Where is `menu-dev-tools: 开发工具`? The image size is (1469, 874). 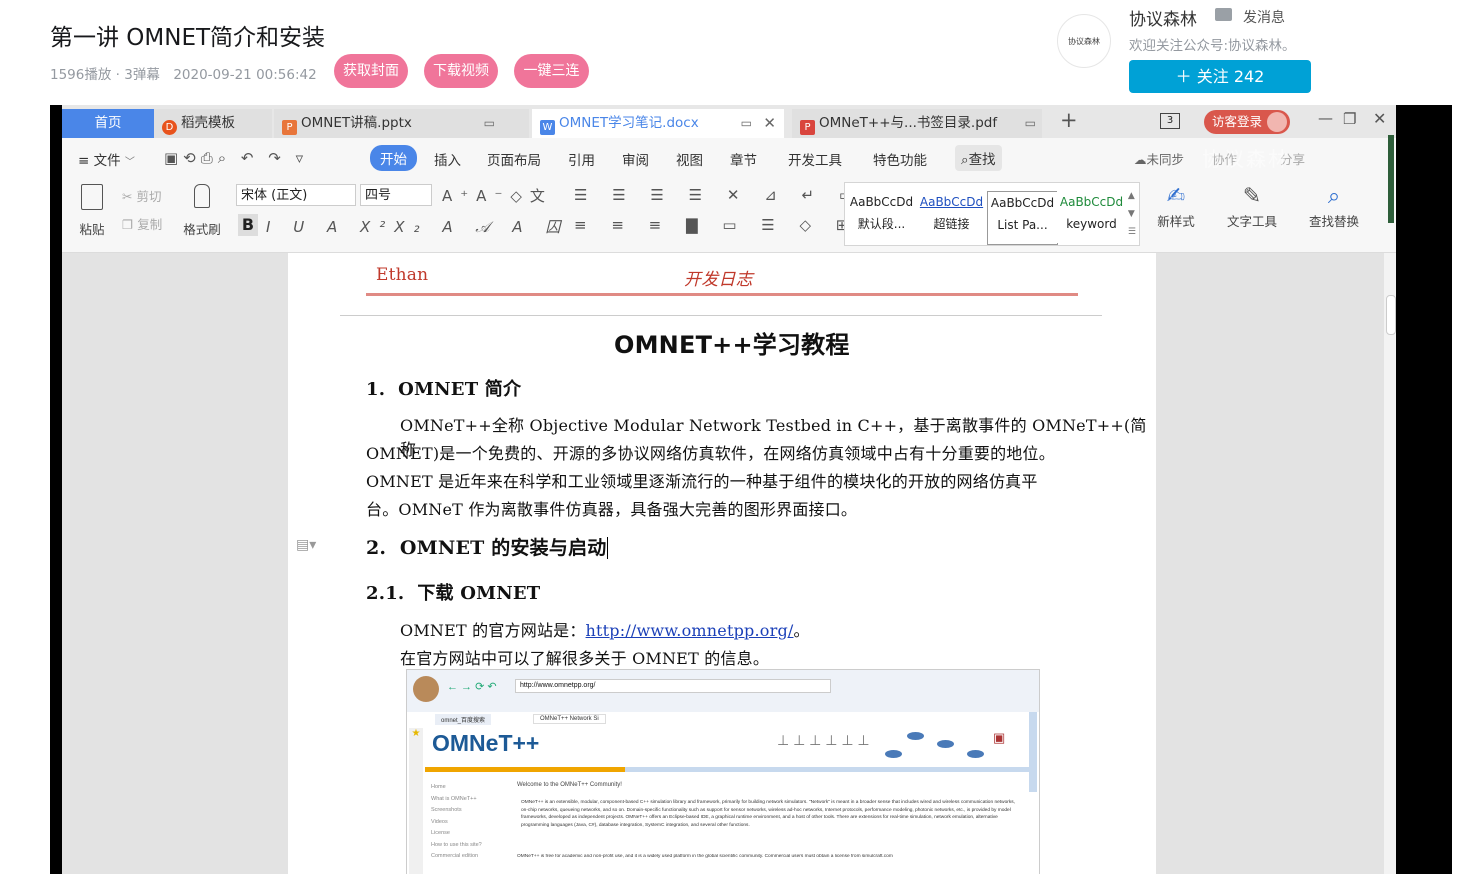
menu-dev-tools: 开发工具 is located at coordinates (815, 159).